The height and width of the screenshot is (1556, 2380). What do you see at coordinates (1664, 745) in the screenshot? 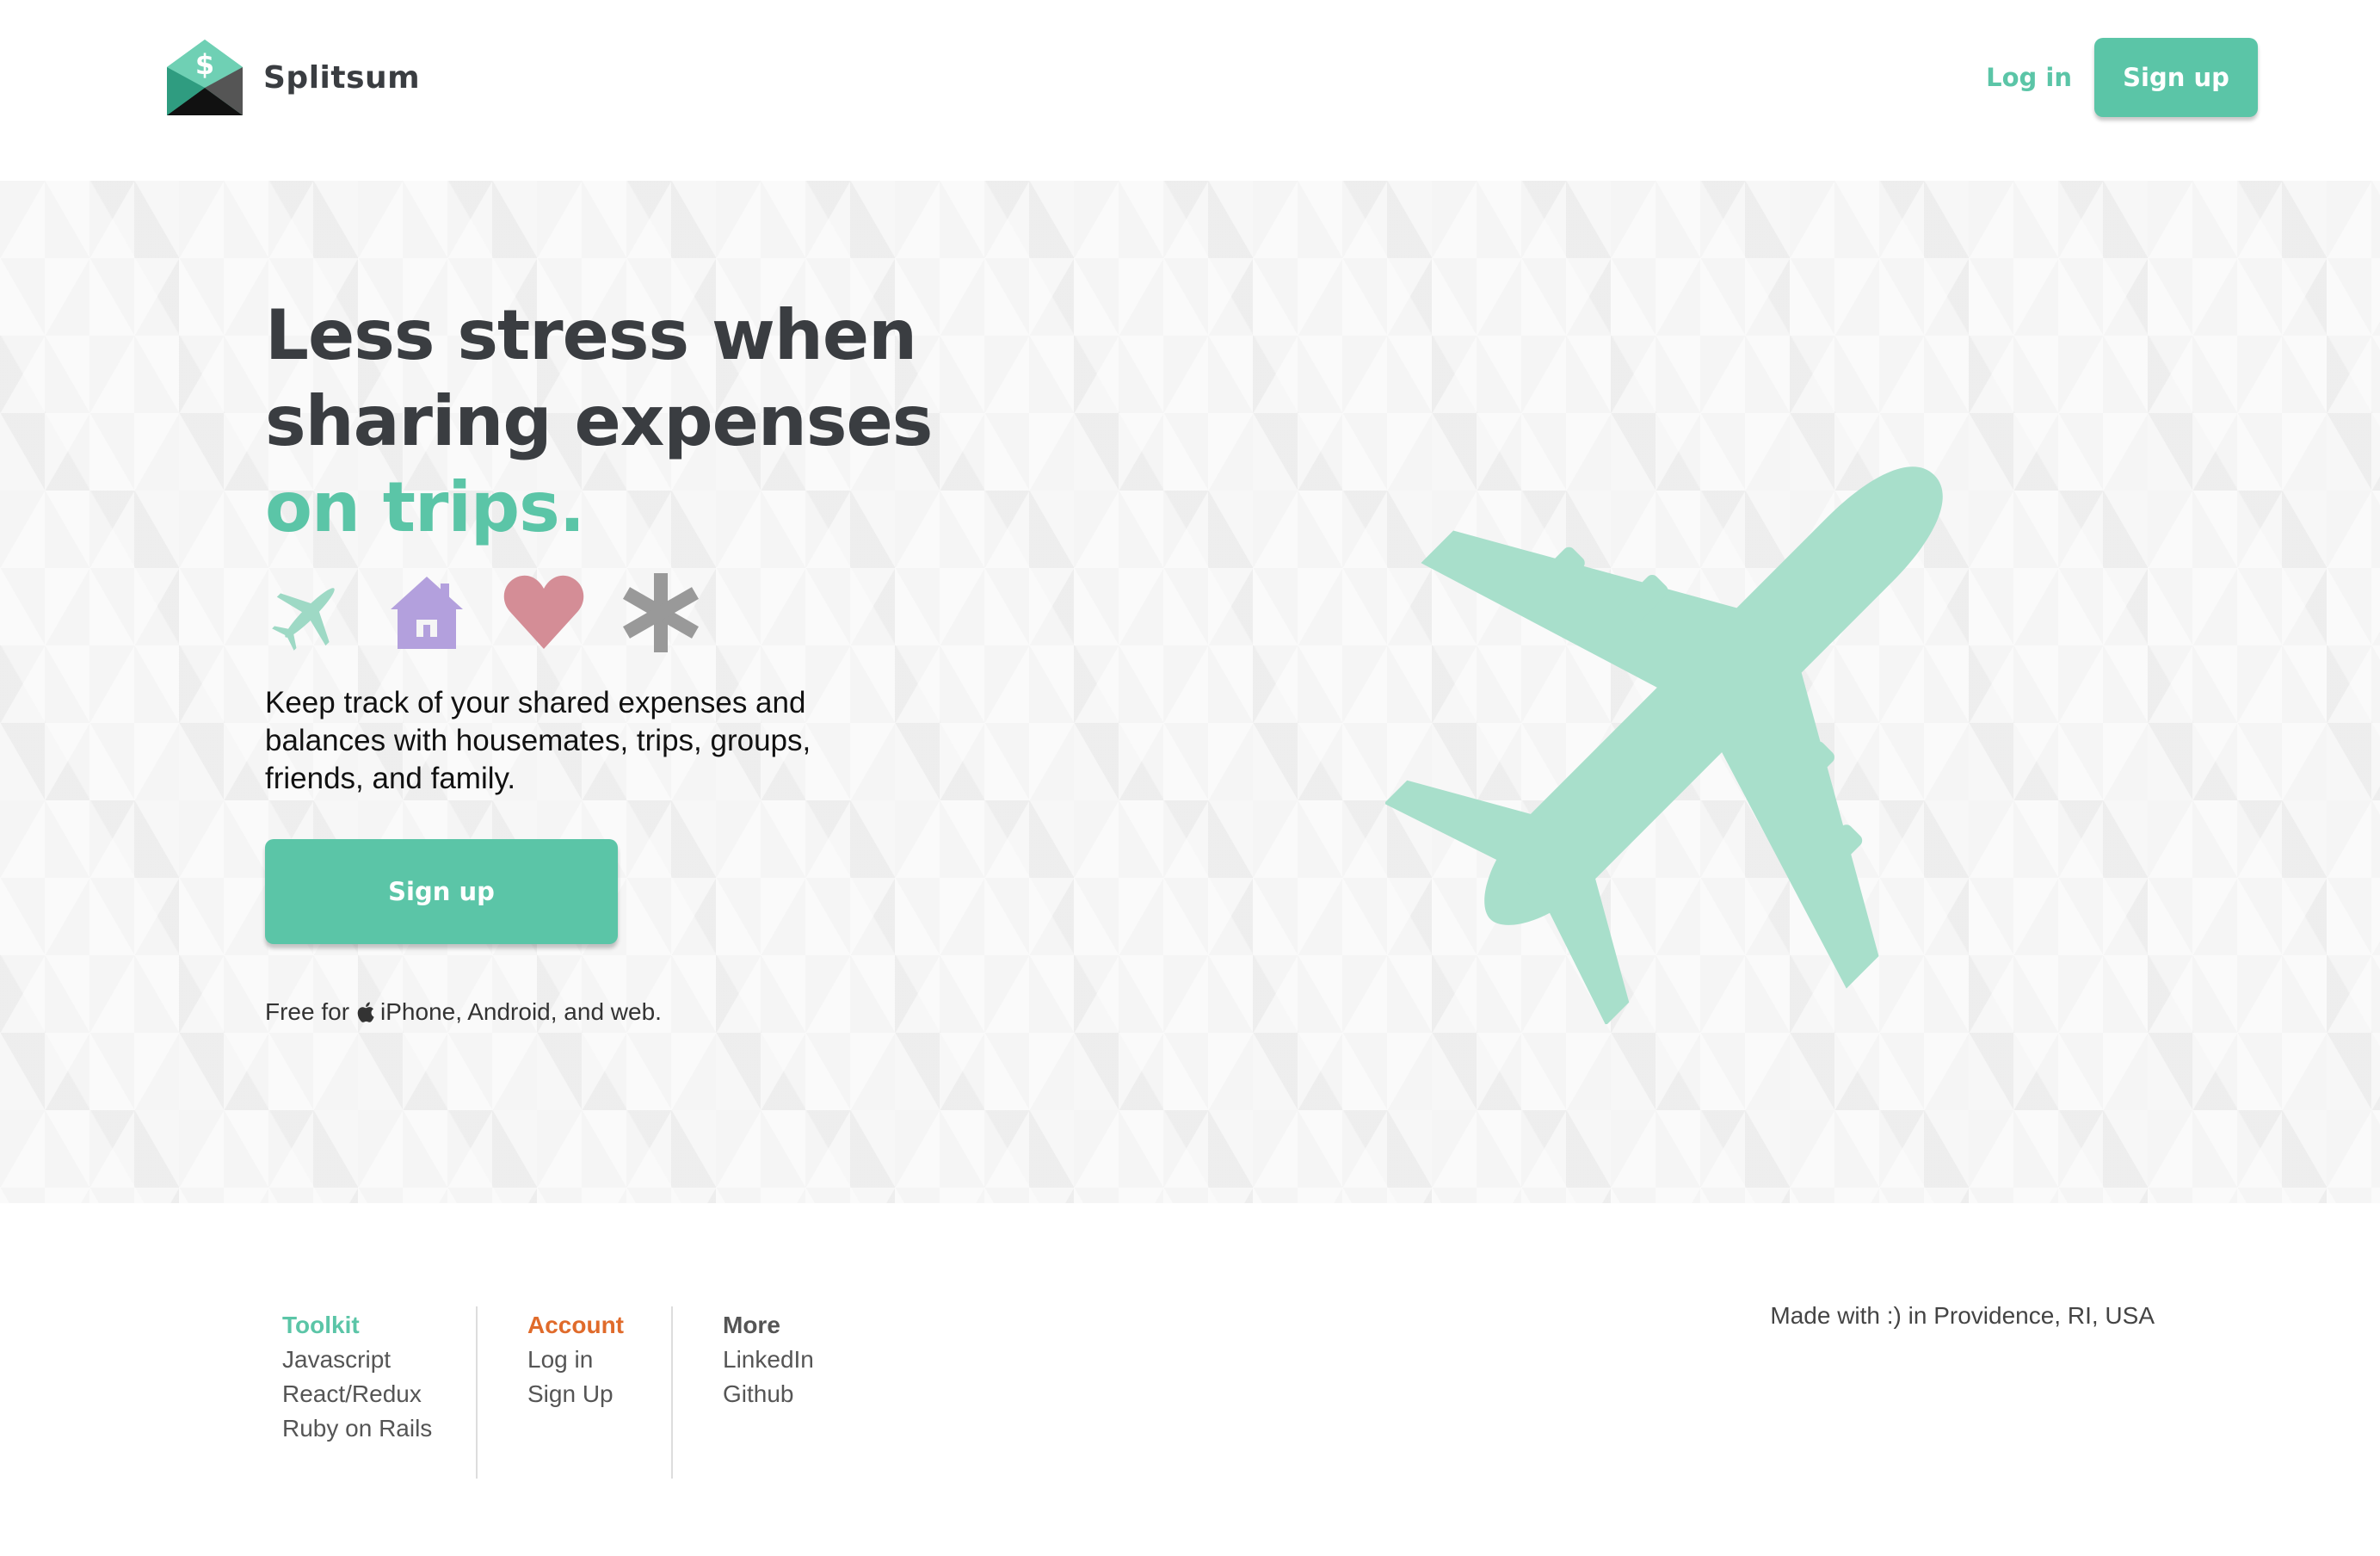
I see `large-plane-illustration-icon` at bounding box center [1664, 745].